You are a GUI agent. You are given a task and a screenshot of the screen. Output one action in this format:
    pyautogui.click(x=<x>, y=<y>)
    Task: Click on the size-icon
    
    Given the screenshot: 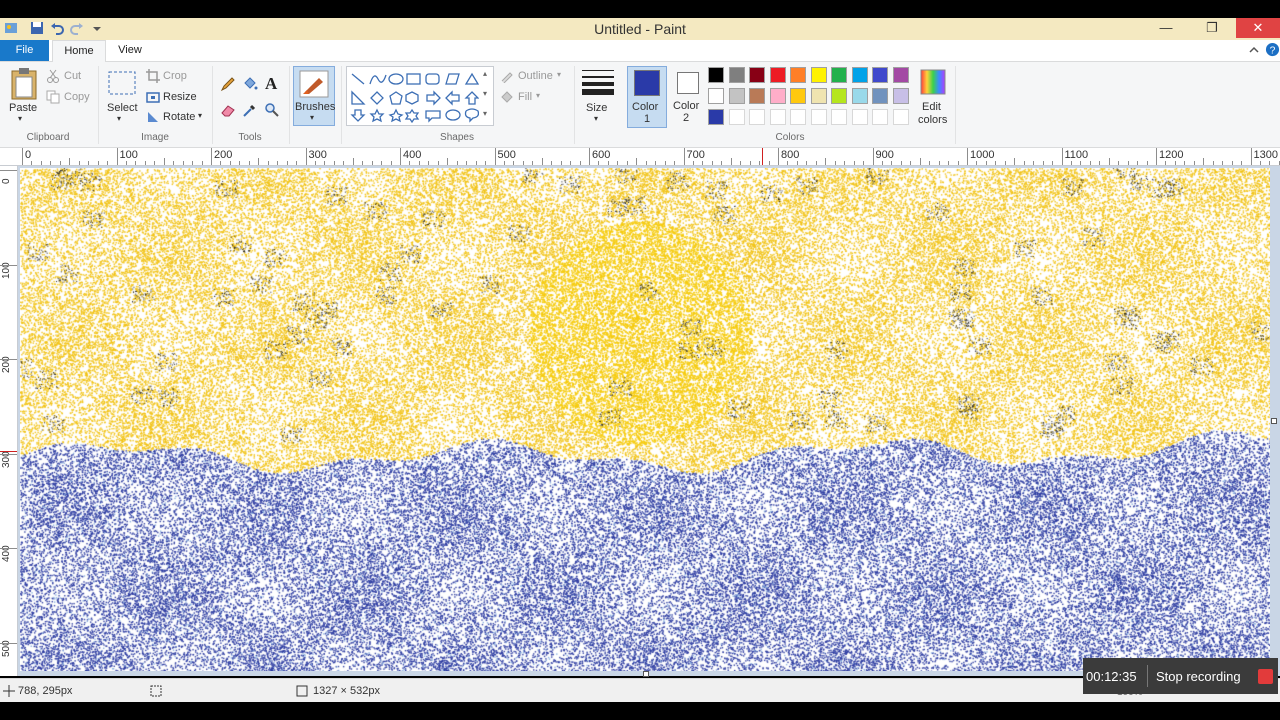 What is the action you would take?
    pyautogui.click(x=598, y=82)
    